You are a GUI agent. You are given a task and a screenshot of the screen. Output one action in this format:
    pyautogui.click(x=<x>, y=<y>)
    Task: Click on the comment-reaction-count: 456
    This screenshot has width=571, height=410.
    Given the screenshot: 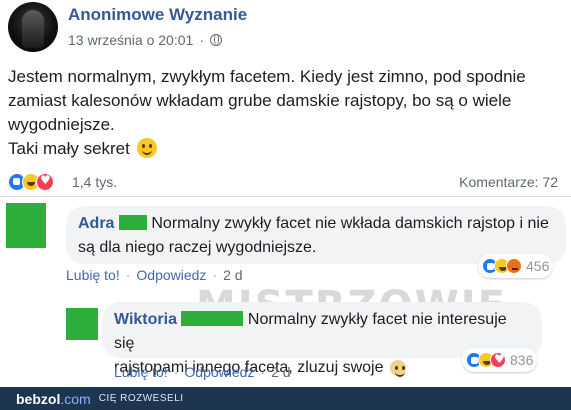 What is the action you would take?
    pyautogui.click(x=538, y=266)
    